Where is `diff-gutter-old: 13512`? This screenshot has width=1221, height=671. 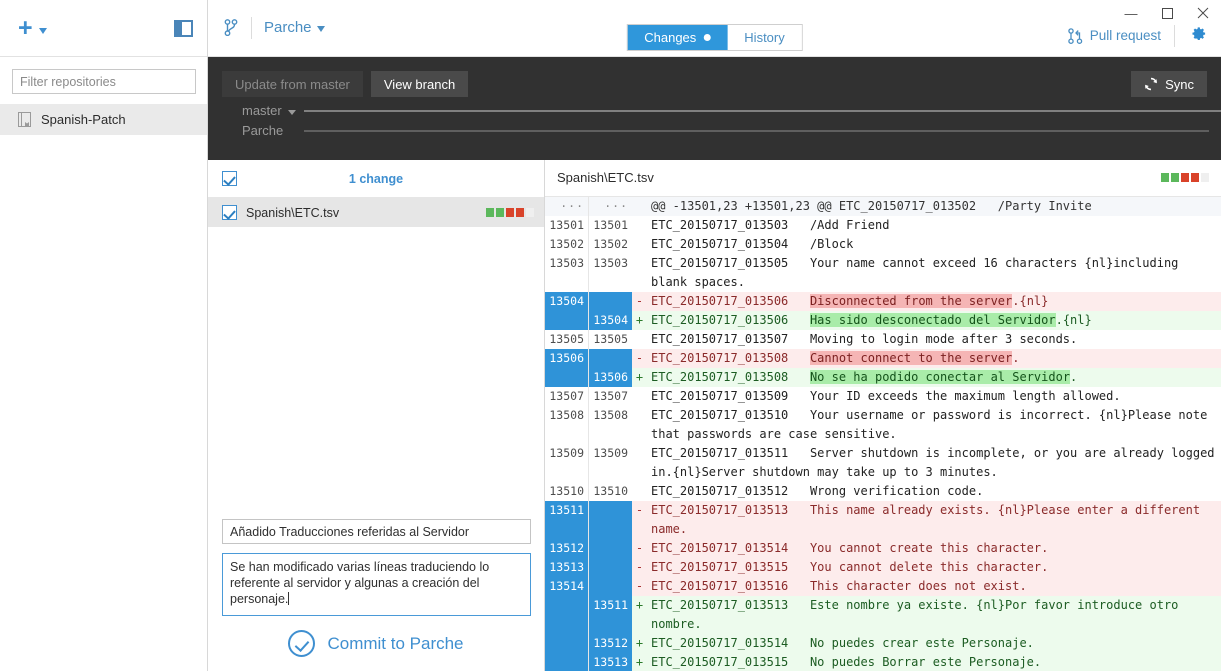 diff-gutter-old: 13512 is located at coordinates (566, 548).